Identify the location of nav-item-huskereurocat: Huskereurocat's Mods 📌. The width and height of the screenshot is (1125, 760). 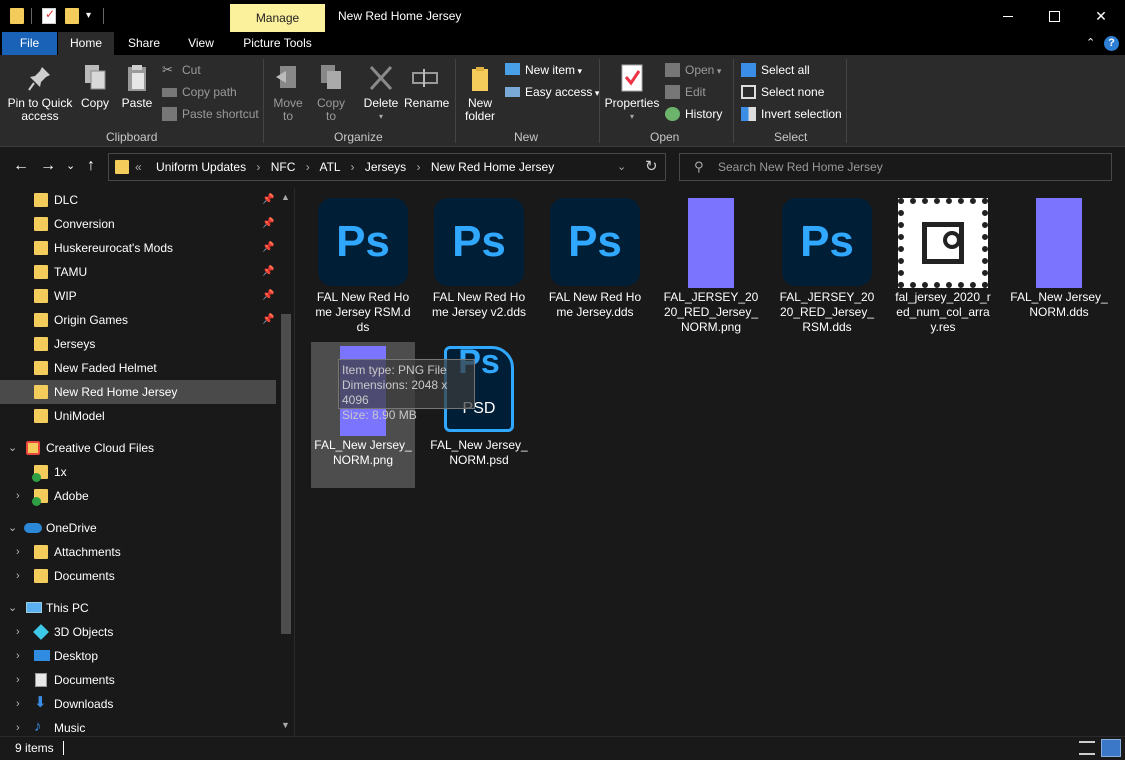
(138, 248).